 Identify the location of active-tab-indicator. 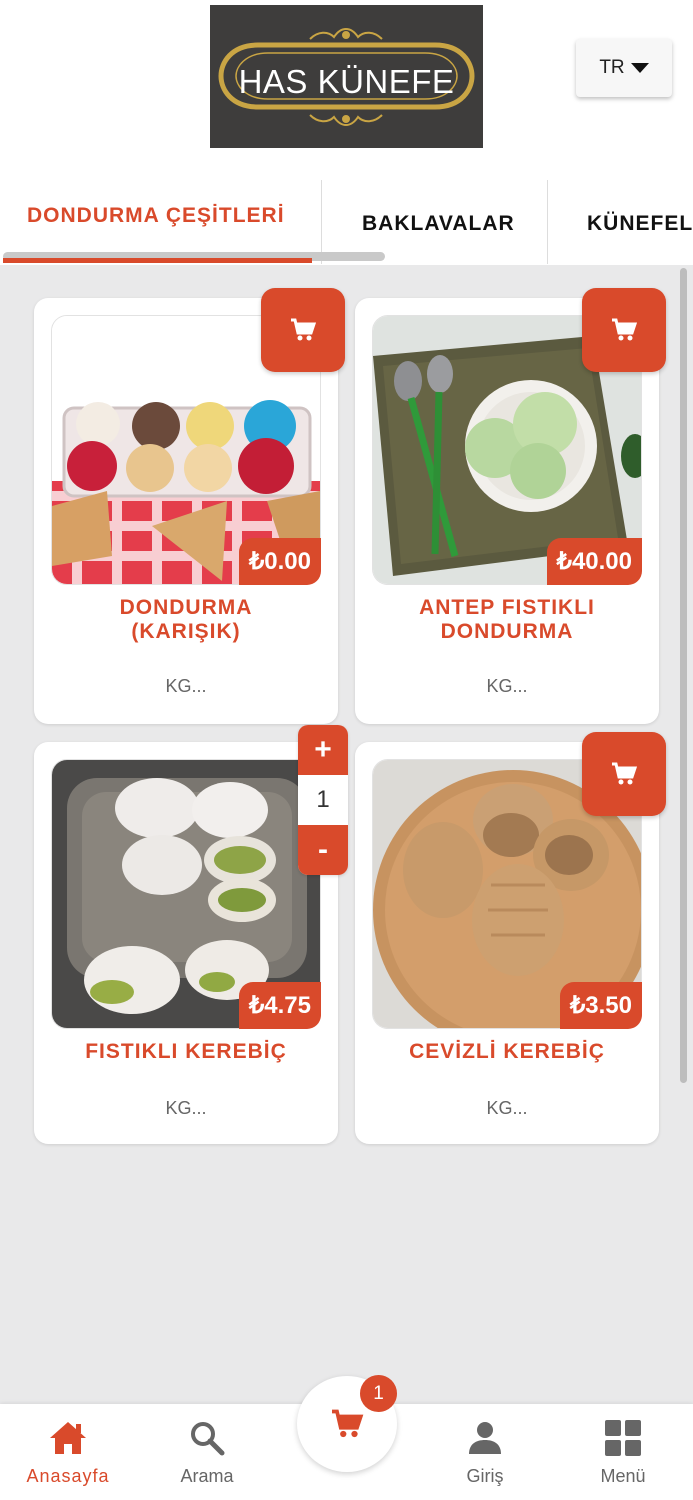
(157, 260).